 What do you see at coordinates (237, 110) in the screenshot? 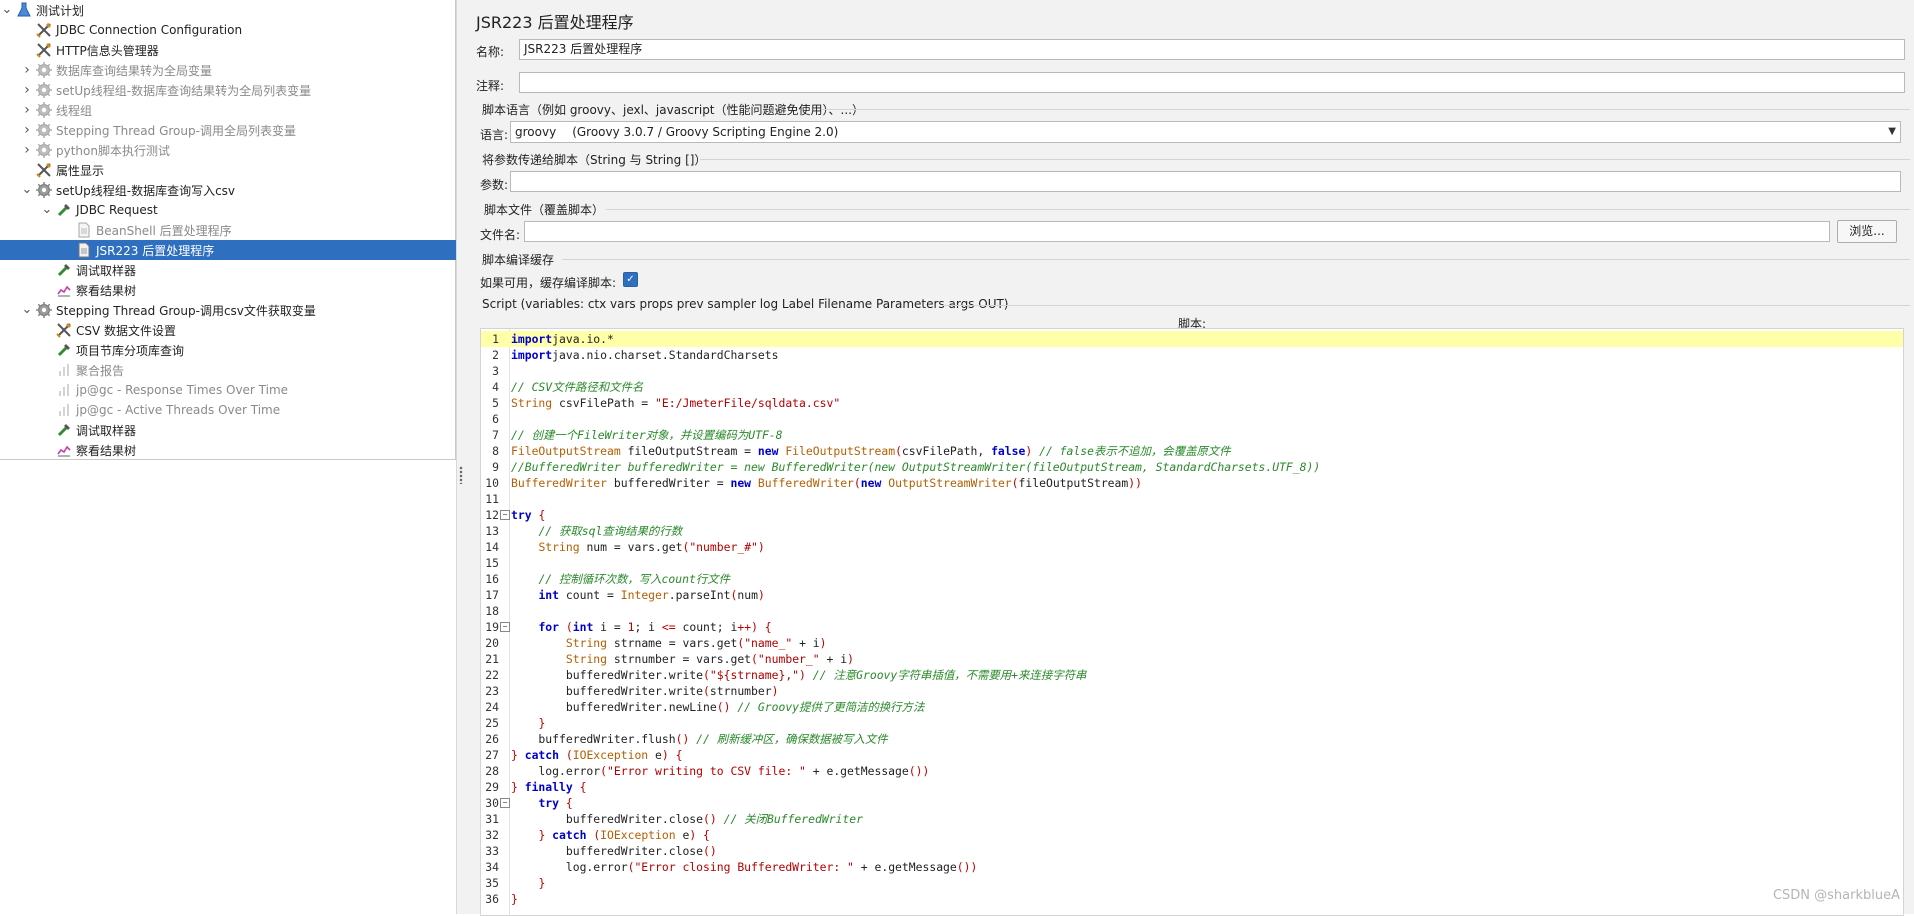
I see `tree-item: › 线程组` at bounding box center [237, 110].